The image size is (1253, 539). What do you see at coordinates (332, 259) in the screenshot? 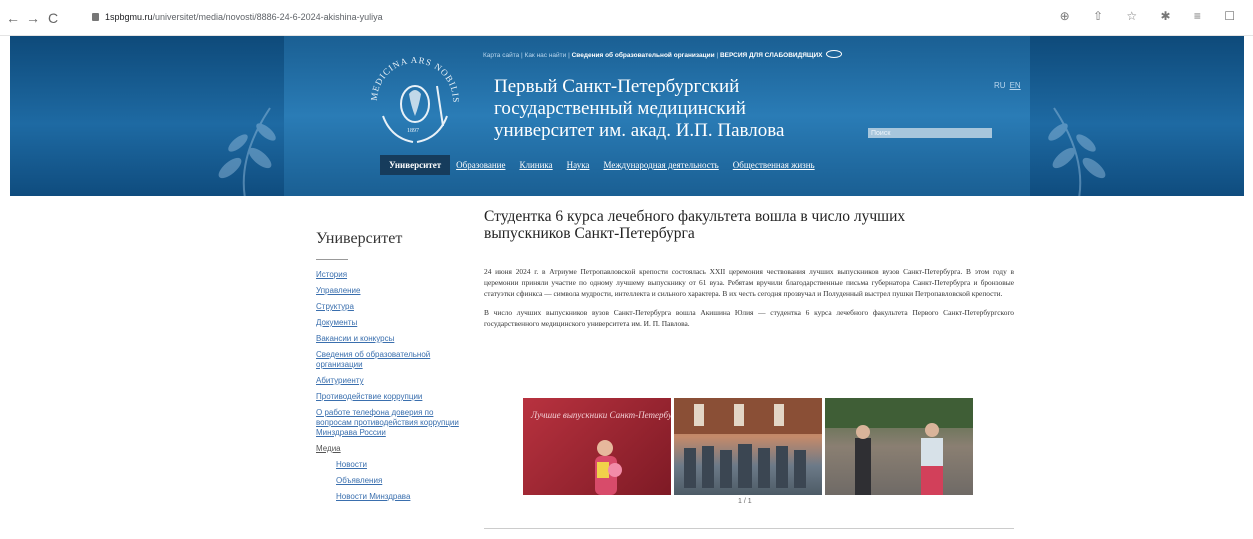
I see `sidebar-divider` at bounding box center [332, 259].